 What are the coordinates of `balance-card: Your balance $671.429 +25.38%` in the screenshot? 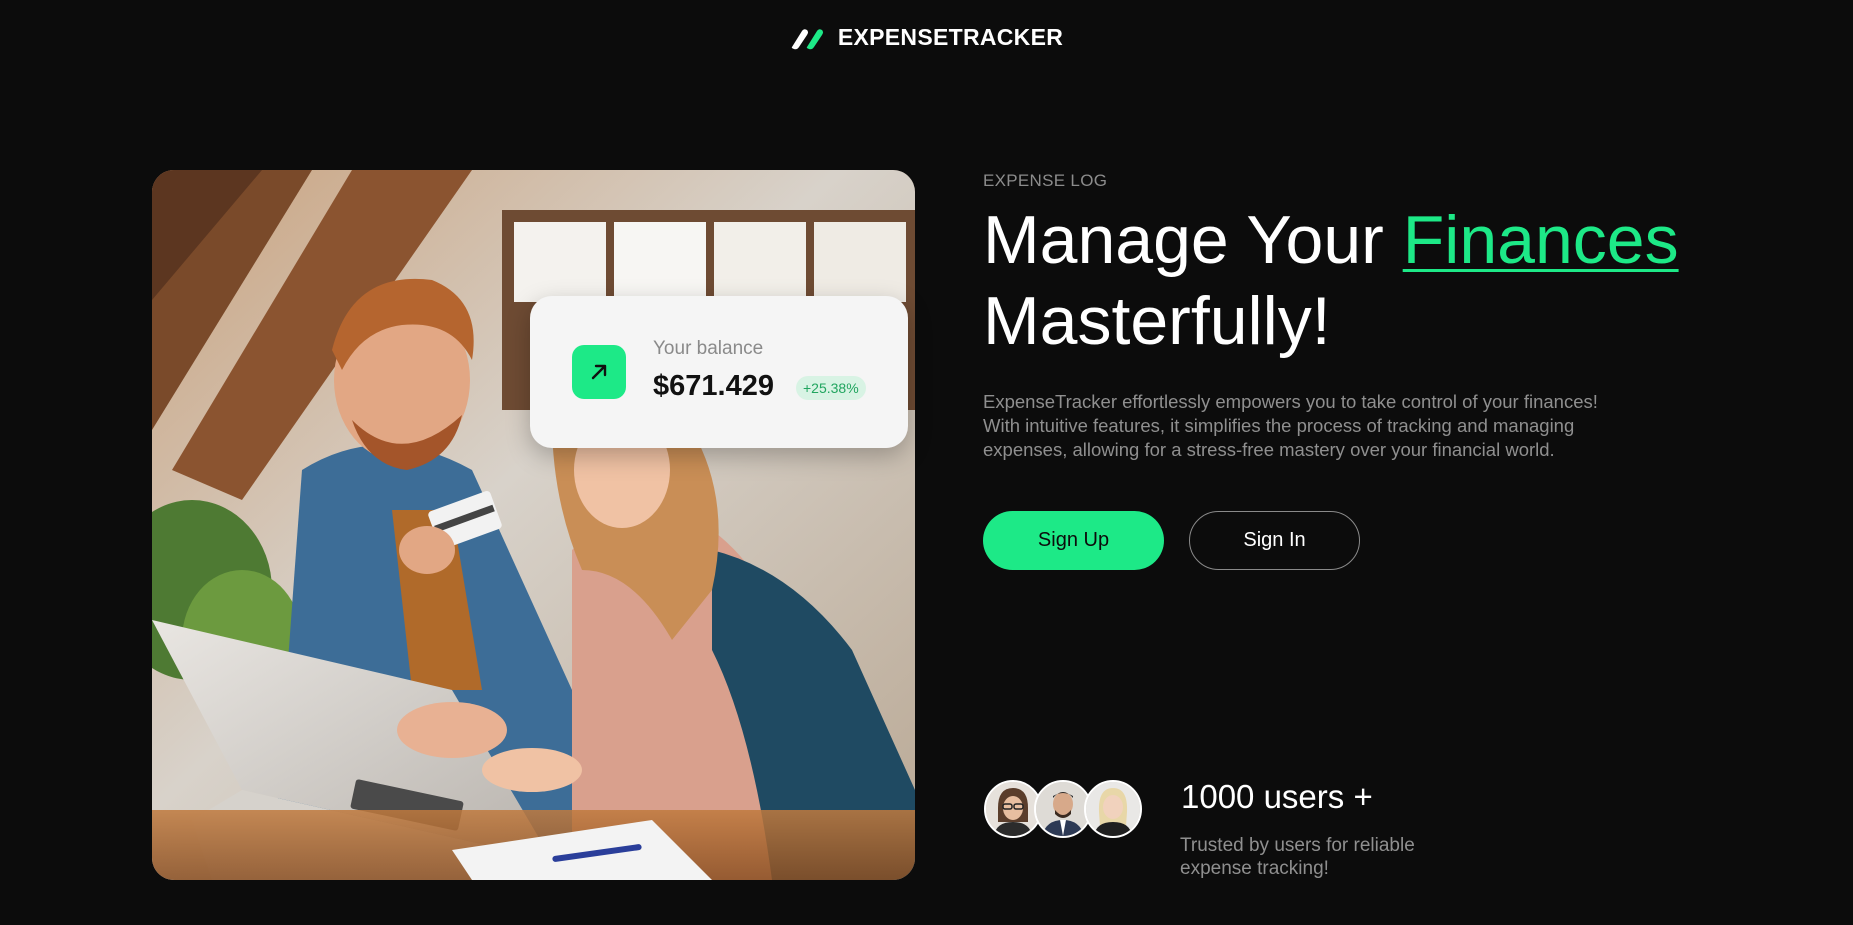 It's located at (719, 372).